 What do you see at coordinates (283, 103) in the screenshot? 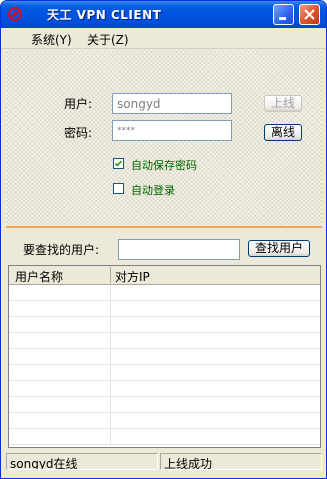
I see `online-button: 上线` at bounding box center [283, 103].